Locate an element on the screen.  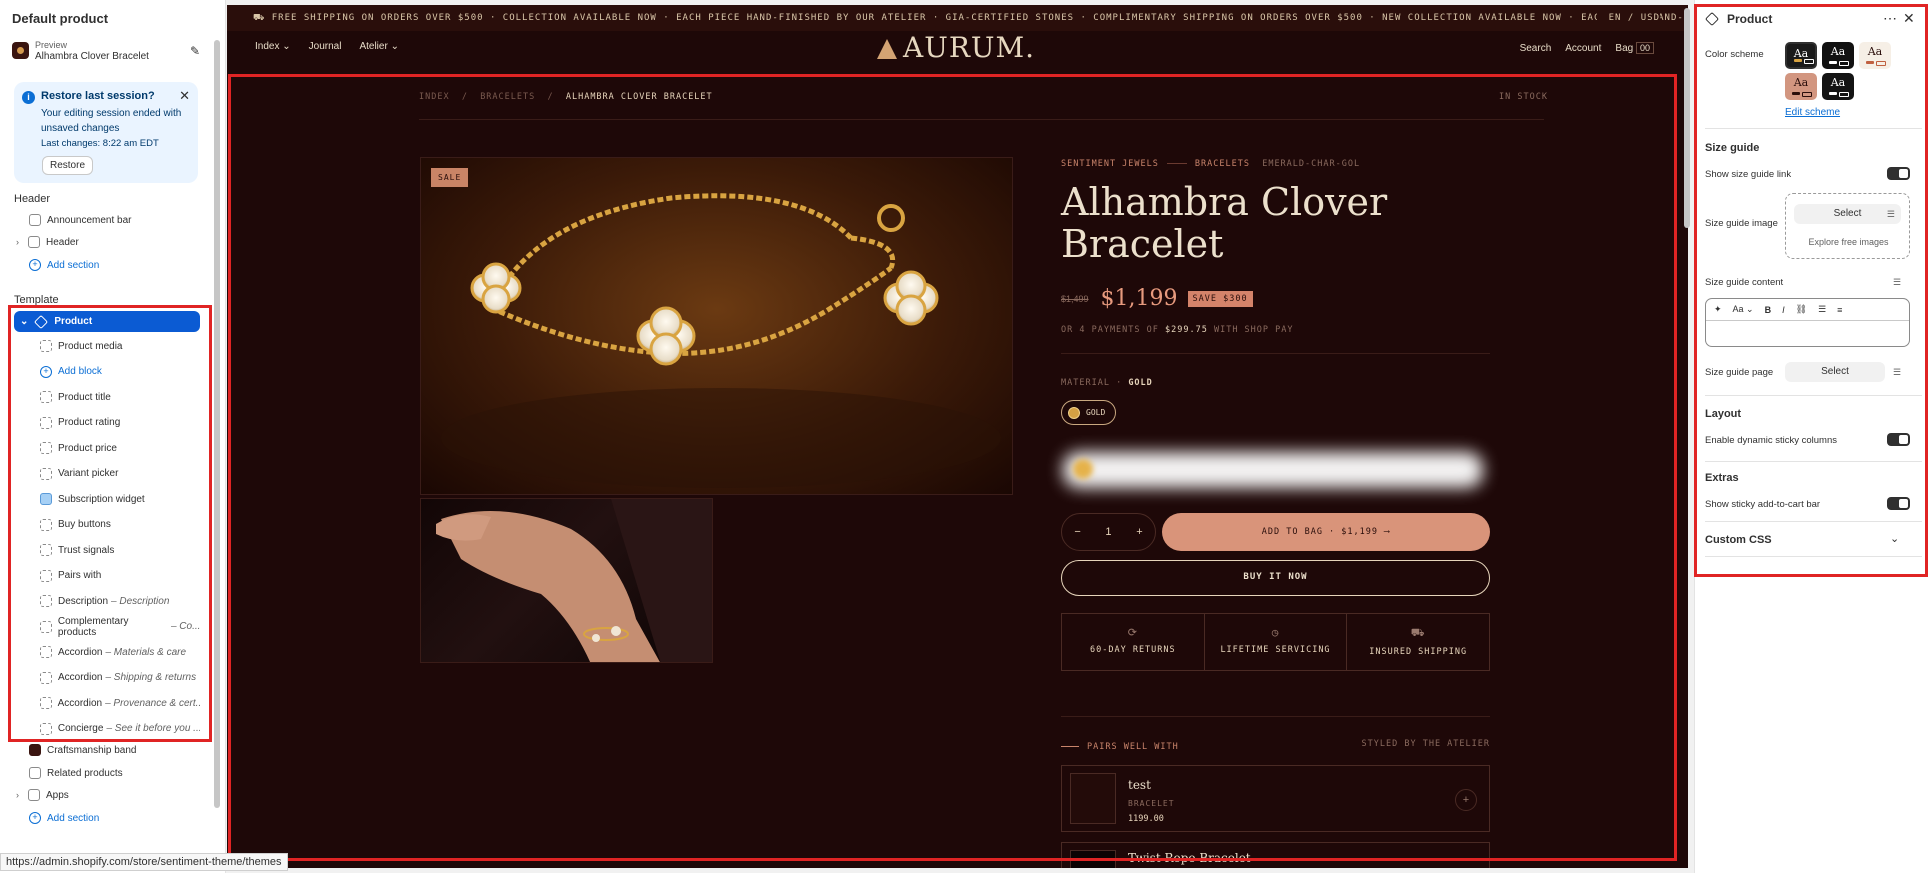
preview-scrollbar is located at coordinates (1687, 118).